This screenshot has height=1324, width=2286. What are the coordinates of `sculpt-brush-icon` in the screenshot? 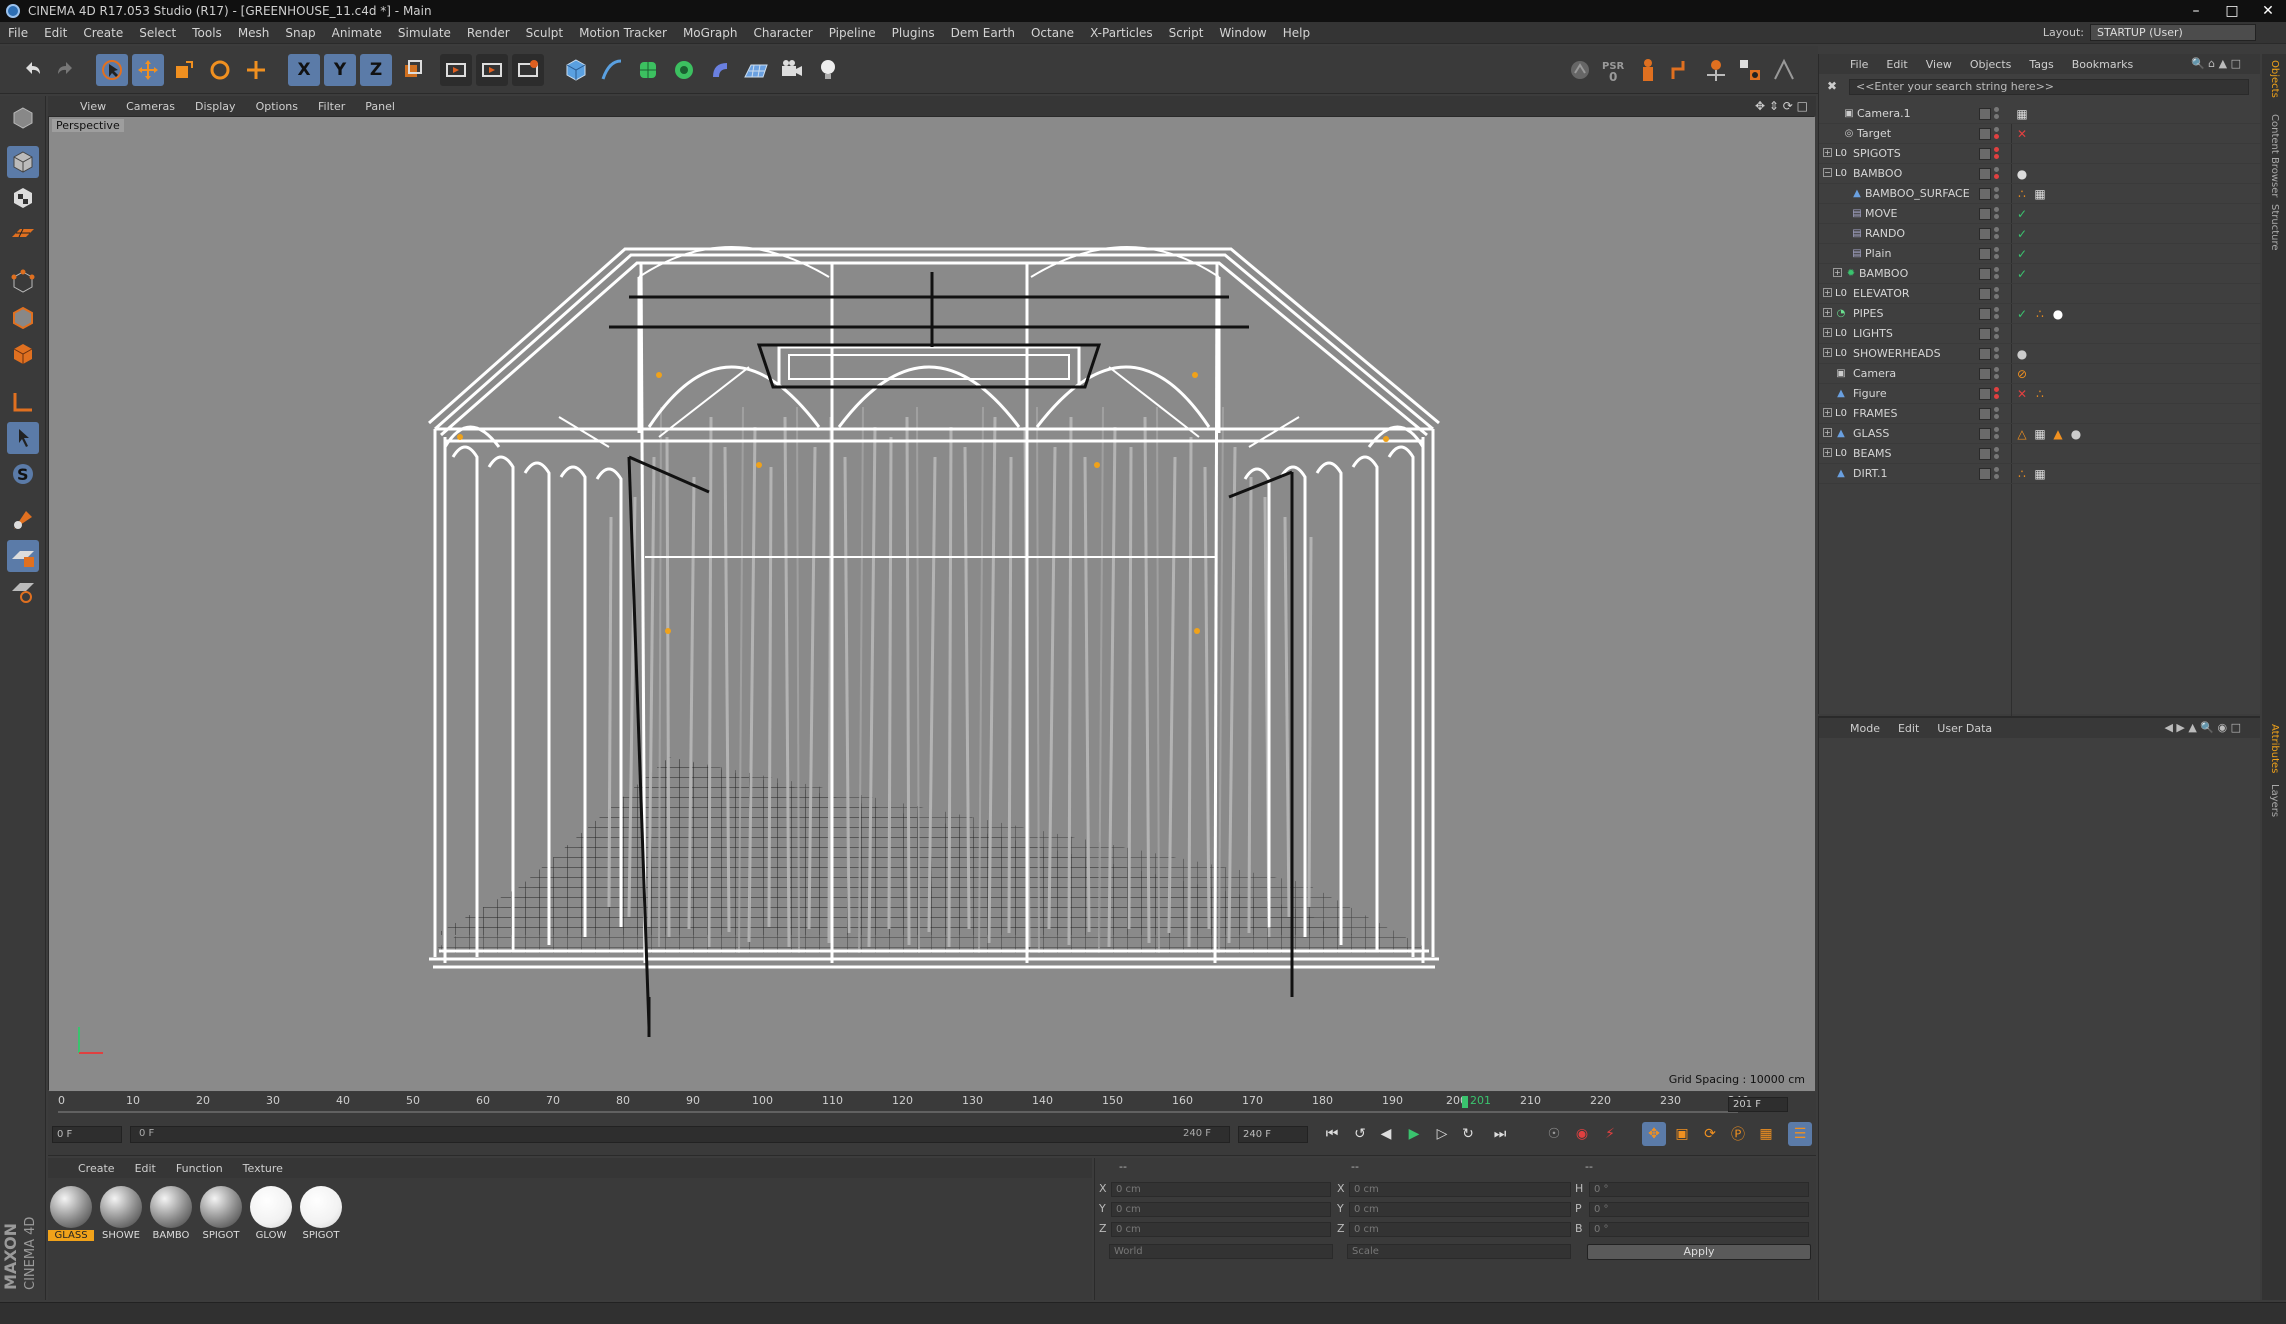 It's located at (23, 520).